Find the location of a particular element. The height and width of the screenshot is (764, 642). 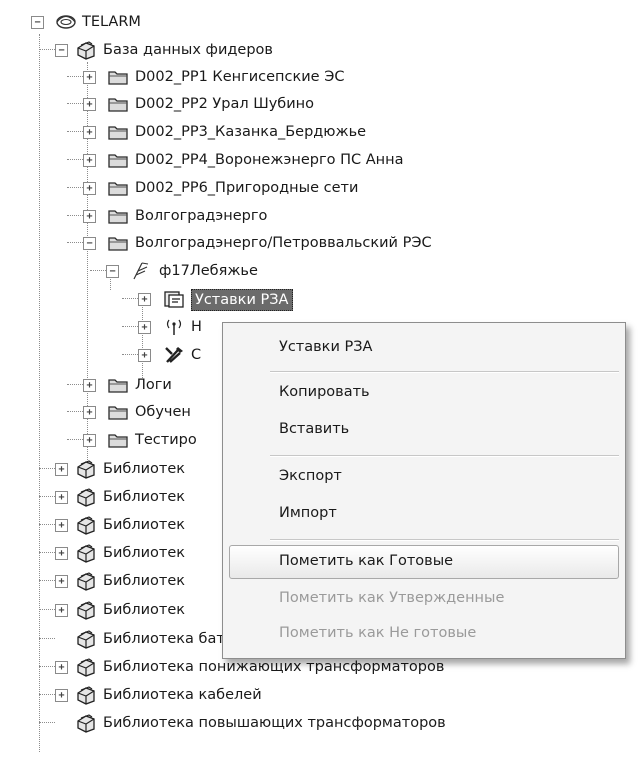

telarm-logo-icon is located at coordinates (66, 22).